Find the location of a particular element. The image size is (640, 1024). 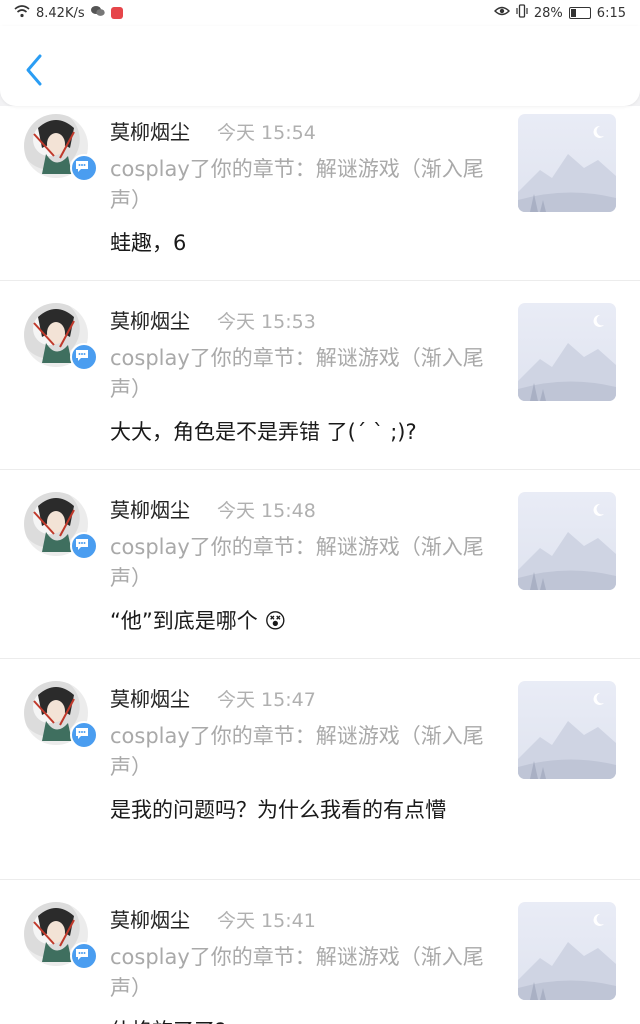

comment-text: 蛙趣，6 is located at coordinates (148, 243).